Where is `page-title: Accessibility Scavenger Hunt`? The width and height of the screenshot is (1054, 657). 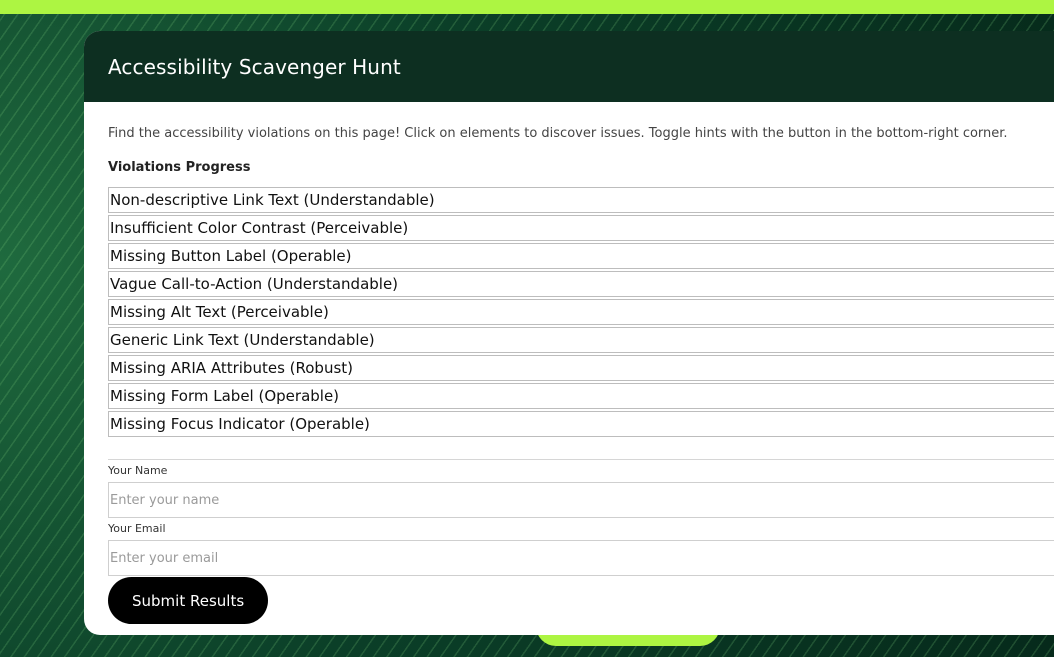 page-title: Accessibility Scavenger Hunt is located at coordinates (254, 66).